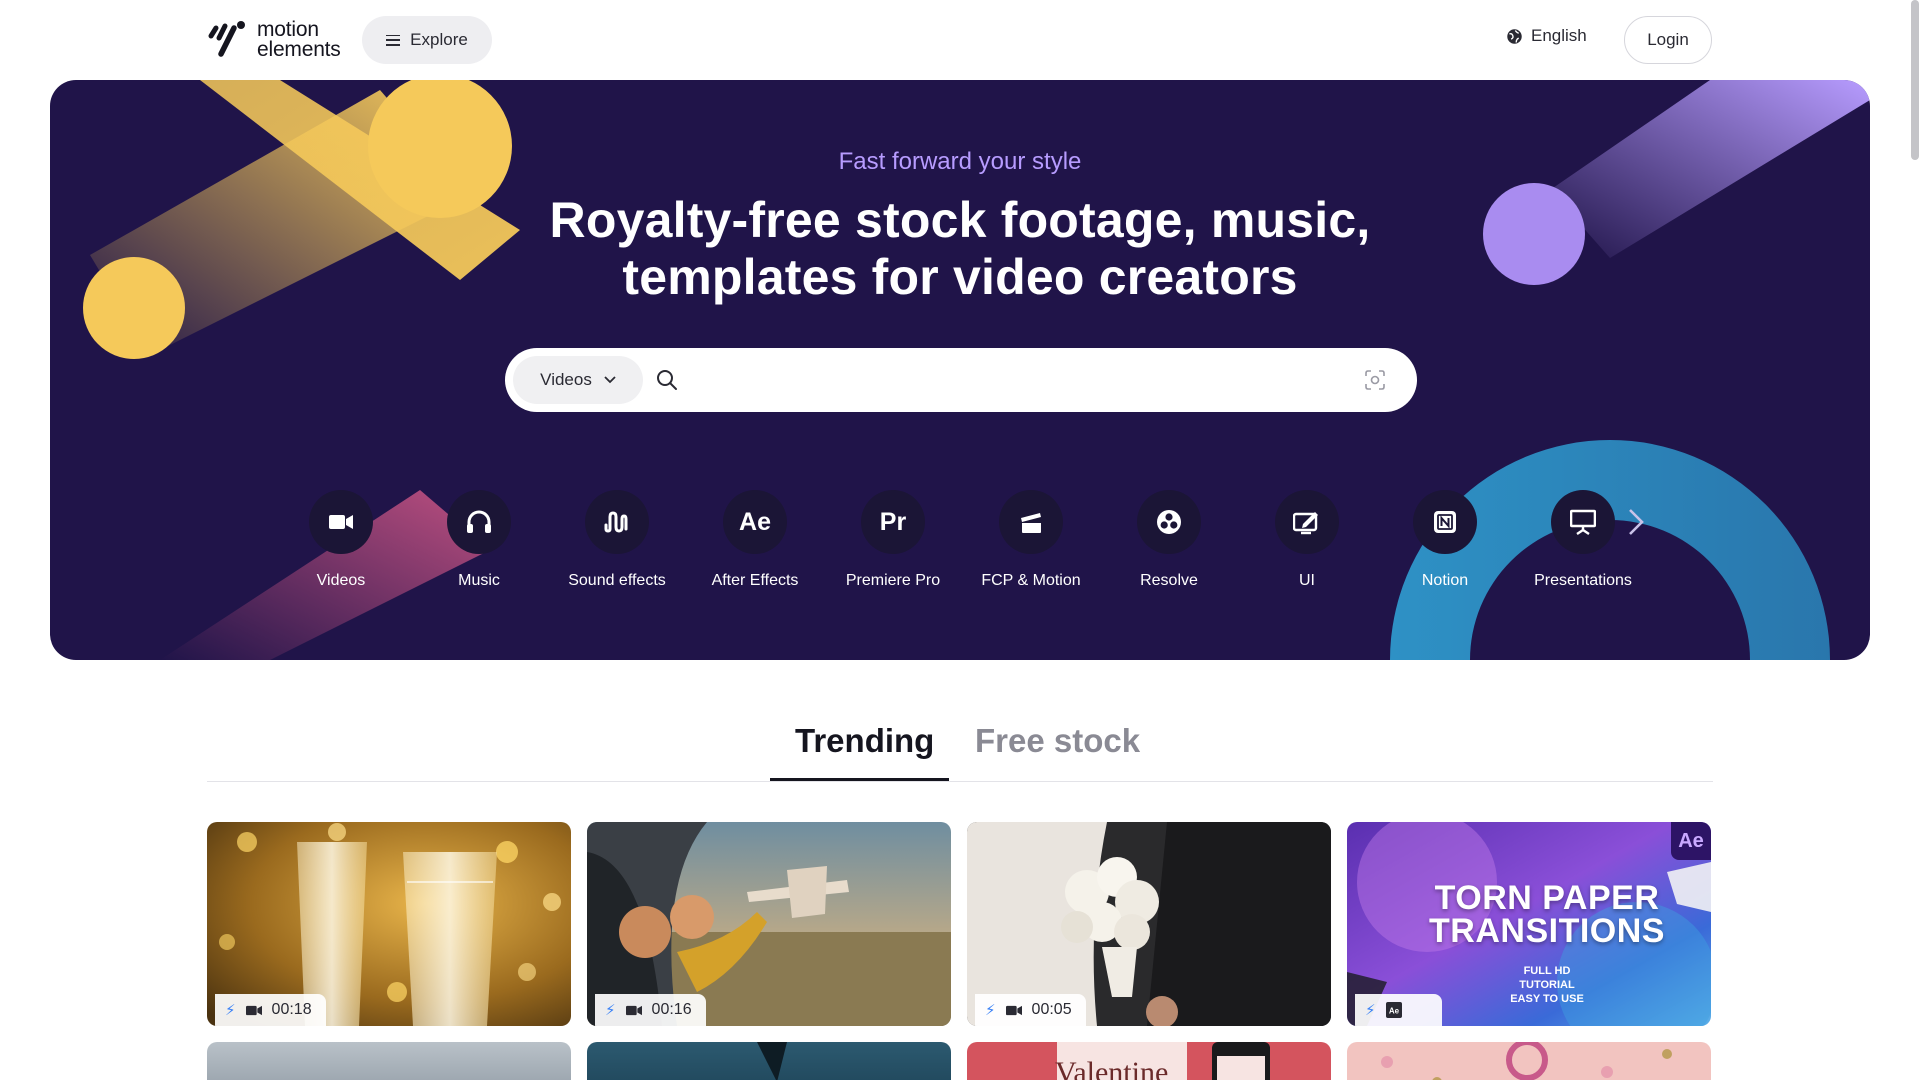 This screenshot has height=1080, width=1920. What do you see at coordinates (960, 40) in the screenshot?
I see `top-navbar: motion elements Explore English Login` at bounding box center [960, 40].